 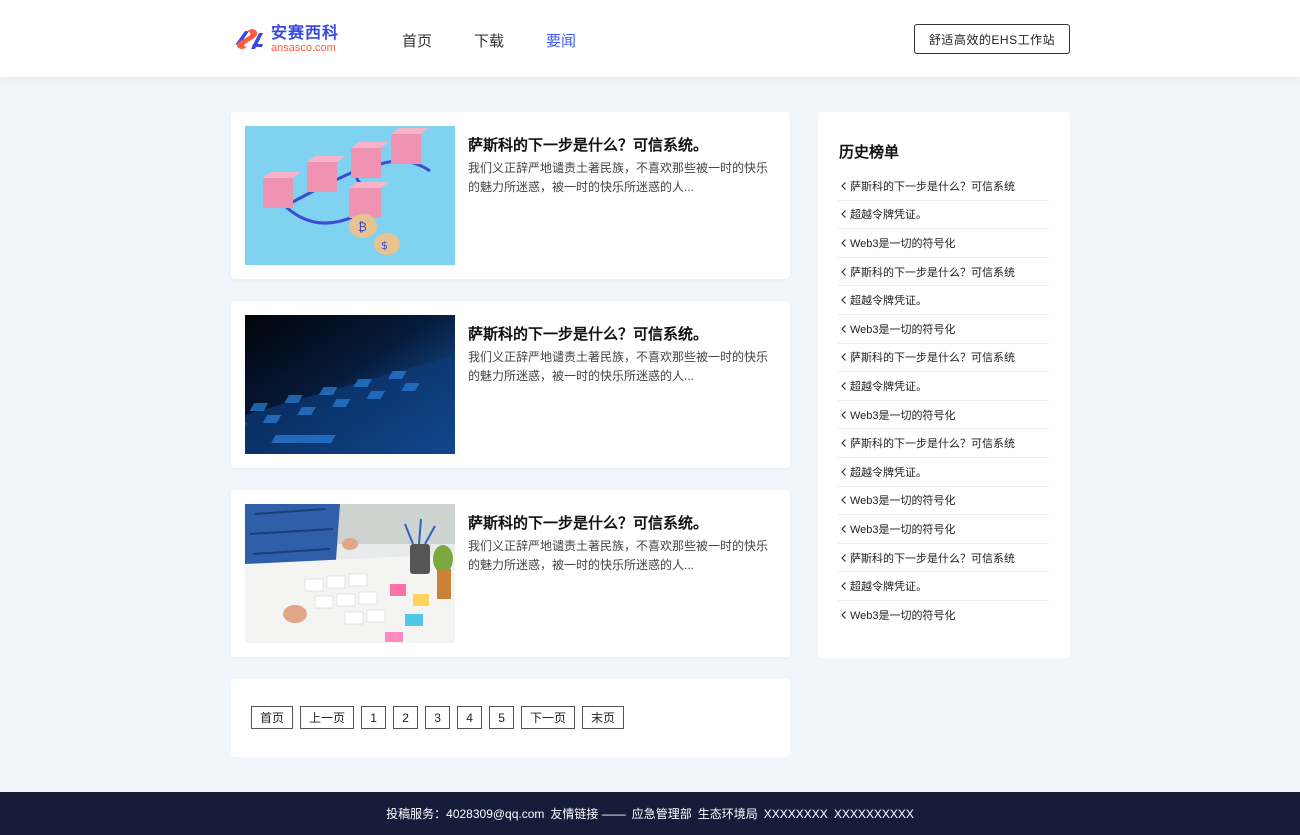 What do you see at coordinates (495, 814) in the screenshot?
I see `footer-email-link: 4028309@qq.com` at bounding box center [495, 814].